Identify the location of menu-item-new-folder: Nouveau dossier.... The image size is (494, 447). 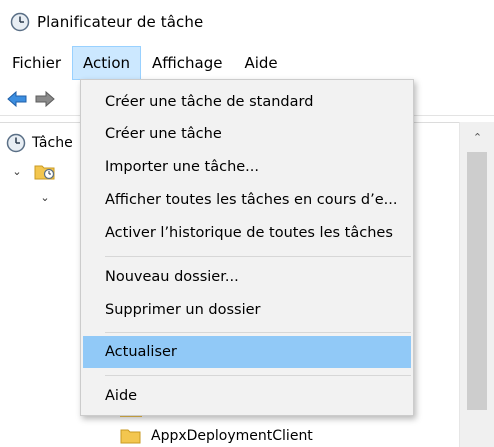
(247, 277).